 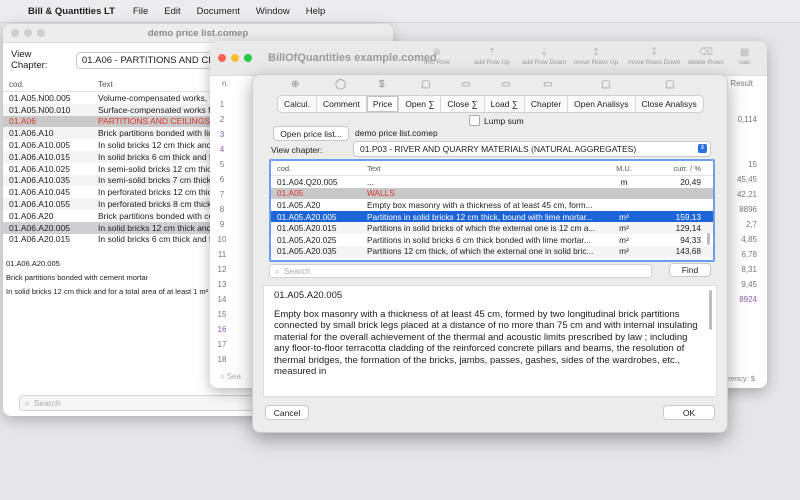 What do you see at coordinates (218, 11) in the screenshot?
I see `menu-document: Document` at bounding box center [218, 11].